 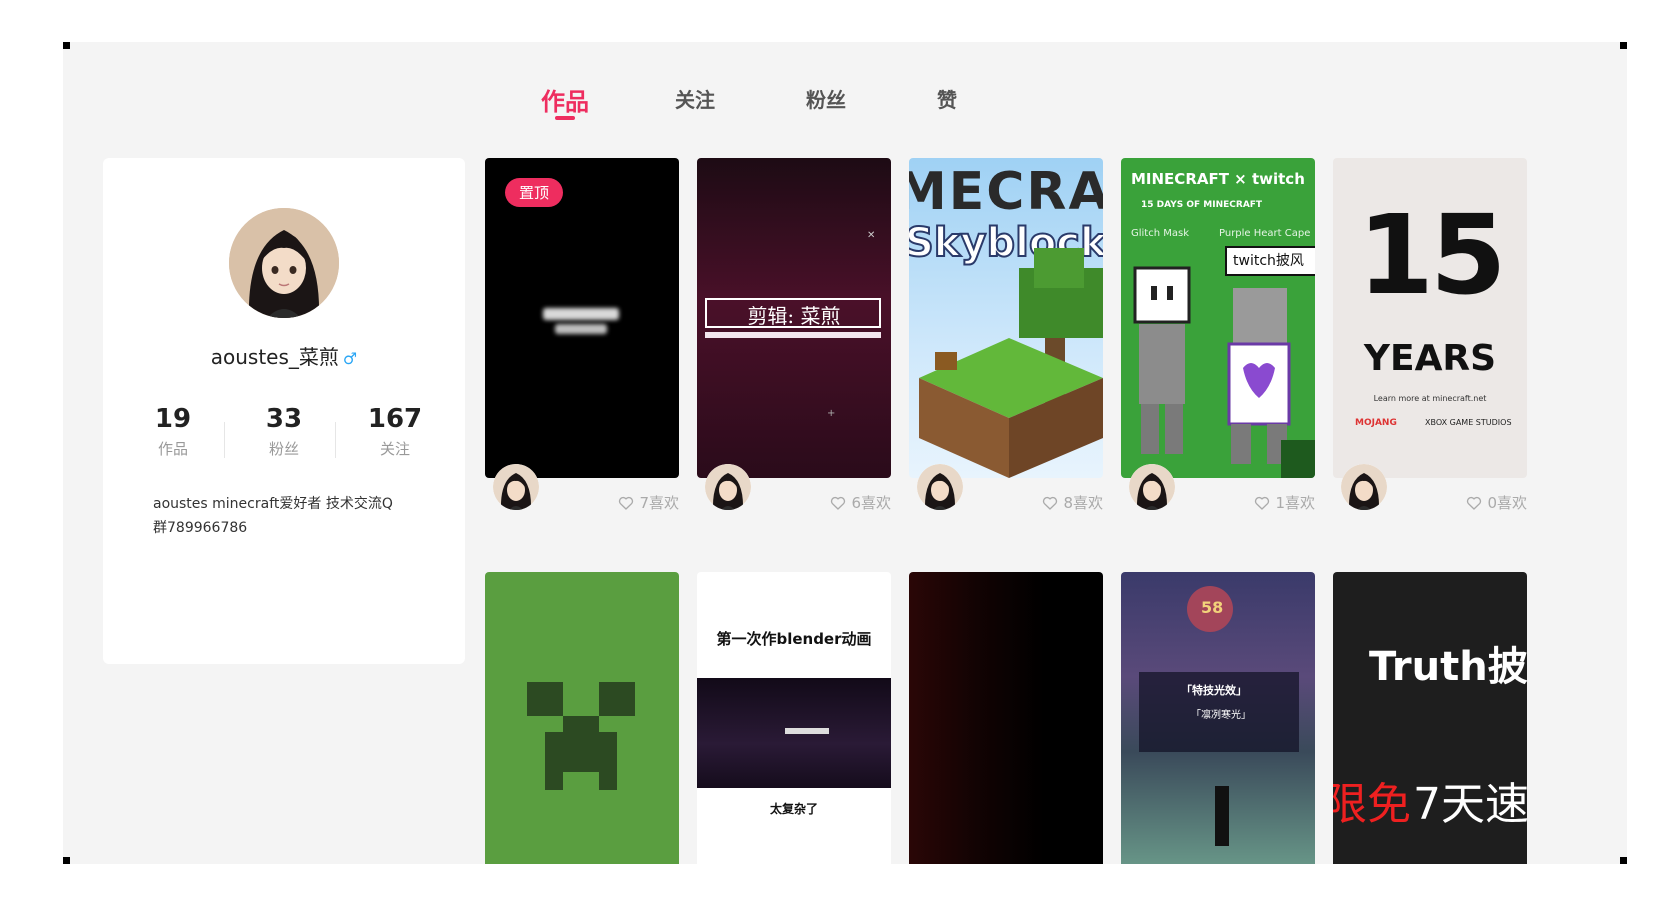 I want to click on username-row: aoustes_菜煎 ♂, so click(x=284, y=355).